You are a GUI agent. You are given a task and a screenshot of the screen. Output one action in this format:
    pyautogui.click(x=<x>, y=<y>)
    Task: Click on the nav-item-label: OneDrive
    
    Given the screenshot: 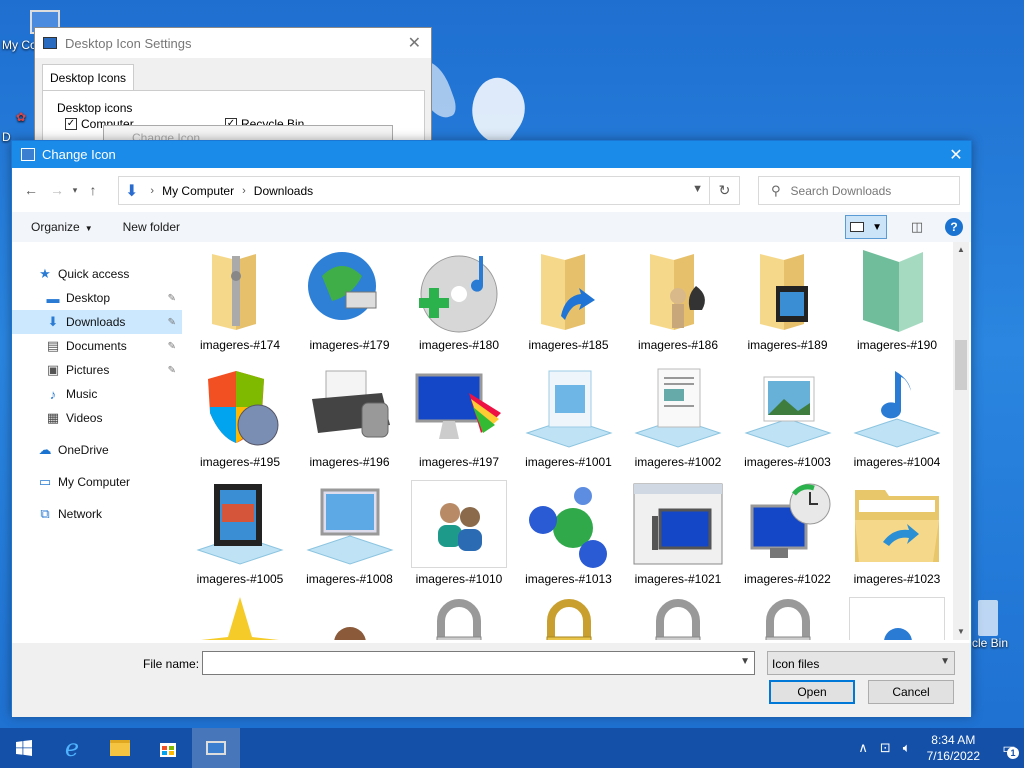 What is the action you would take?
    pyautogui.click(x=83, y=450)
    